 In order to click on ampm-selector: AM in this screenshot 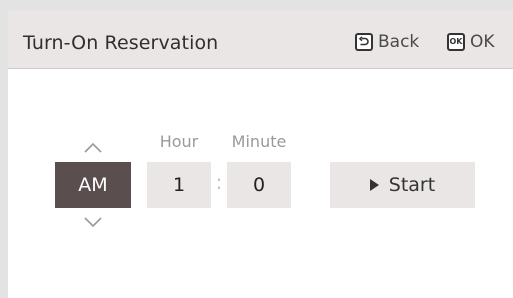, I will do `click(93, 185)`.